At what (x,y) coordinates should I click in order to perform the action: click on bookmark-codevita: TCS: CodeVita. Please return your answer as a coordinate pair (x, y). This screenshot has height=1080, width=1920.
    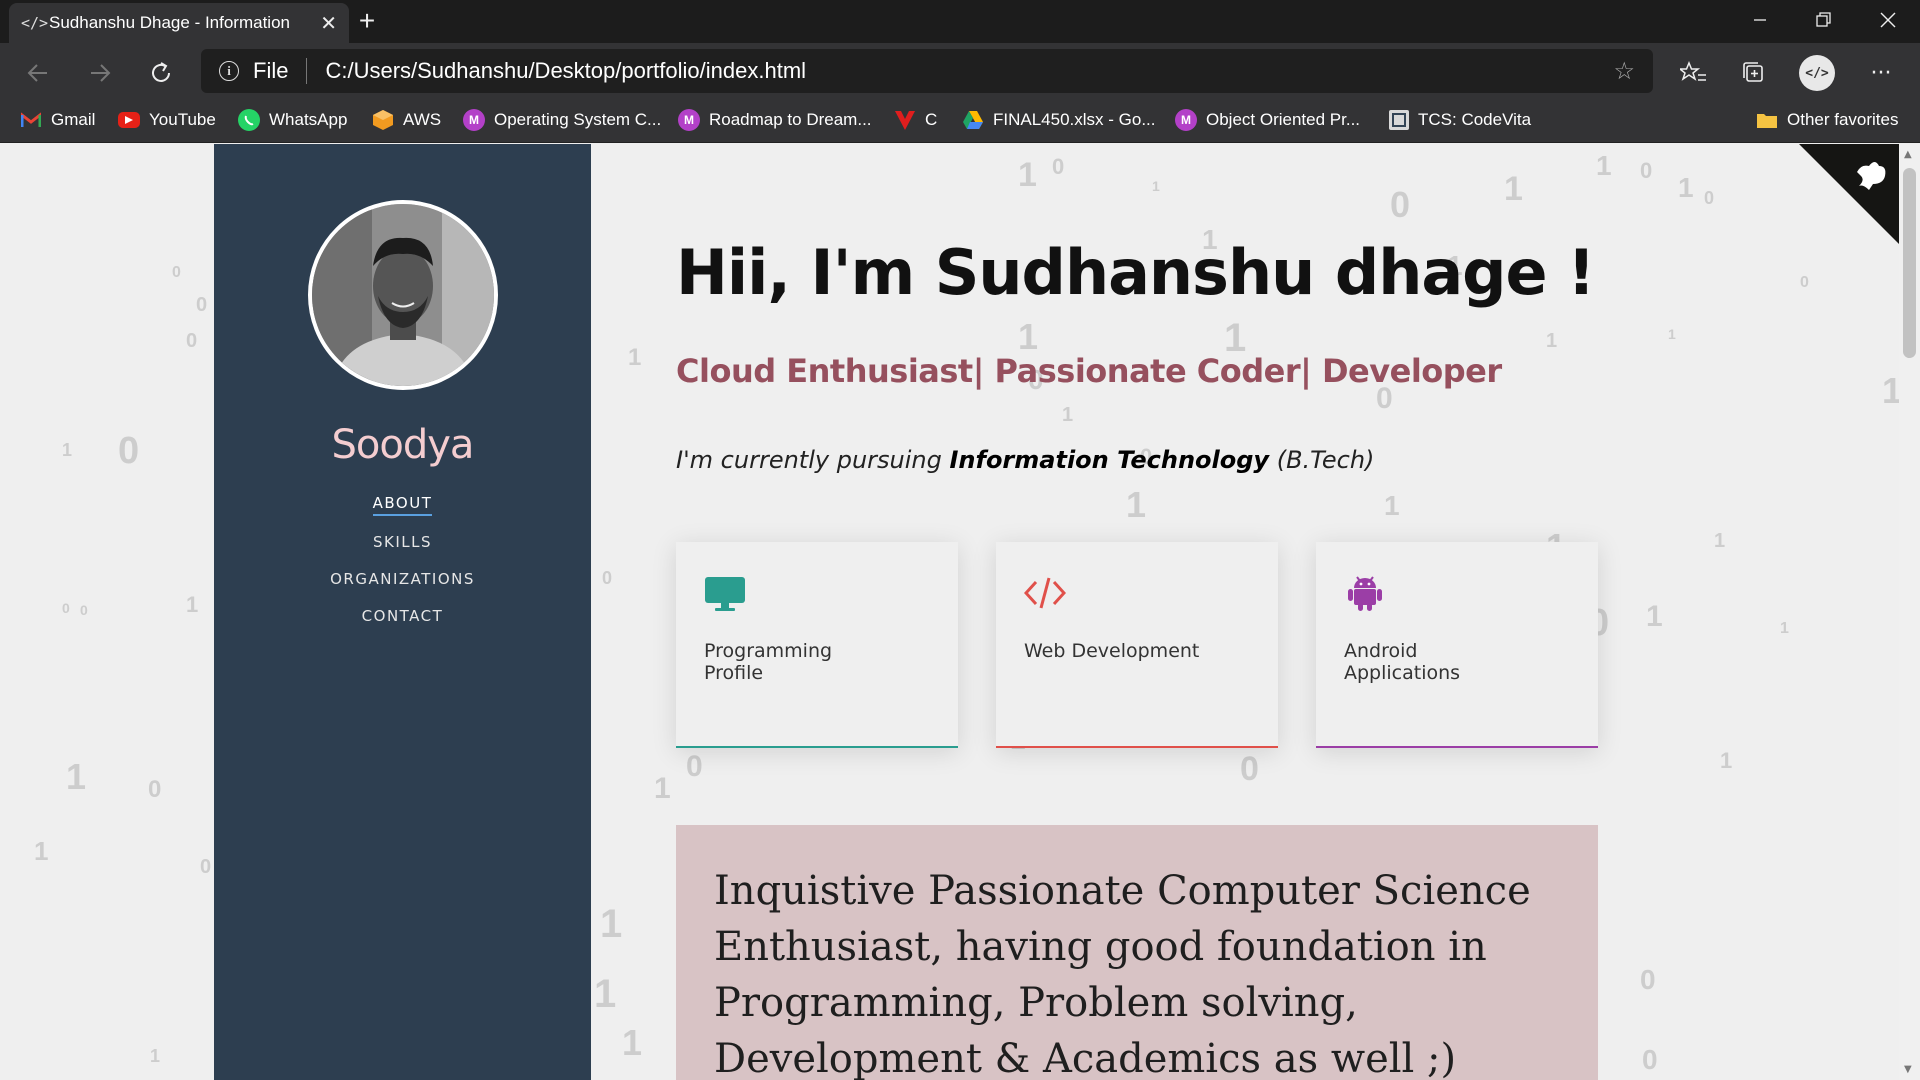
    Looking at the image, I should click on (1460, 120).